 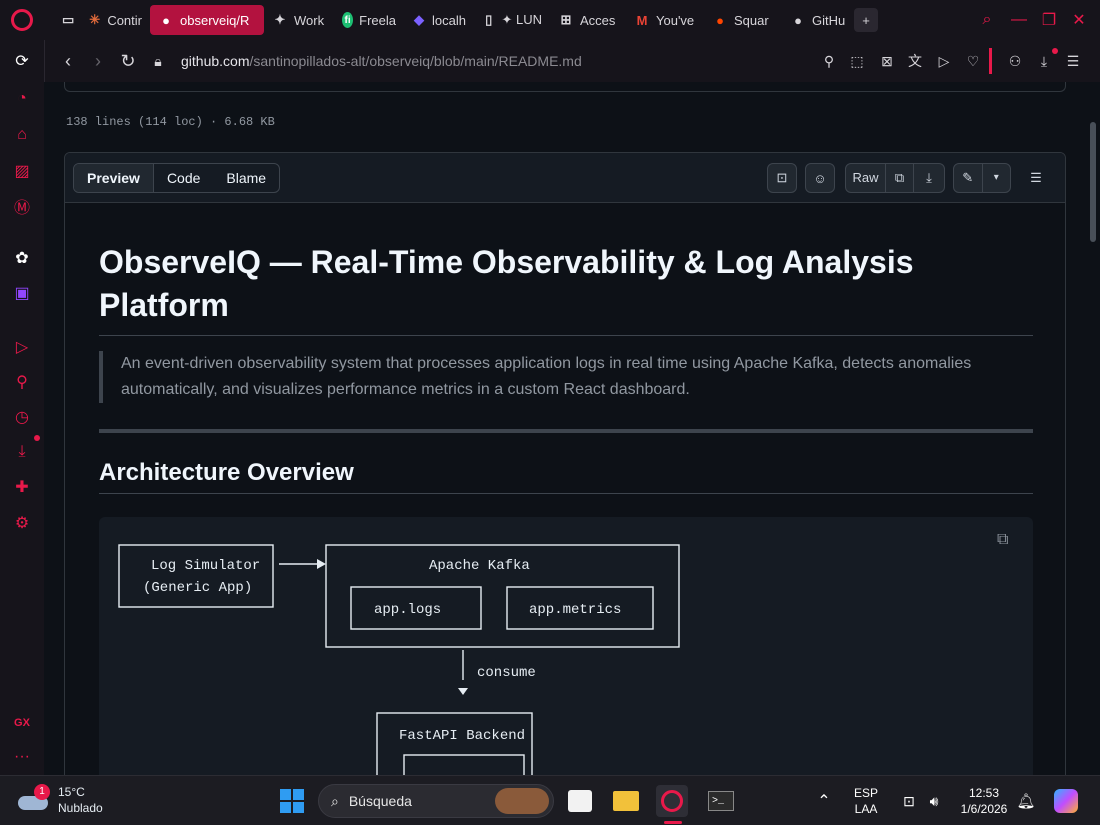 What do you see at coordinates (22, 20) in the screenshot?
I see `opera-logo-icon` at bounding box center [22, 20].